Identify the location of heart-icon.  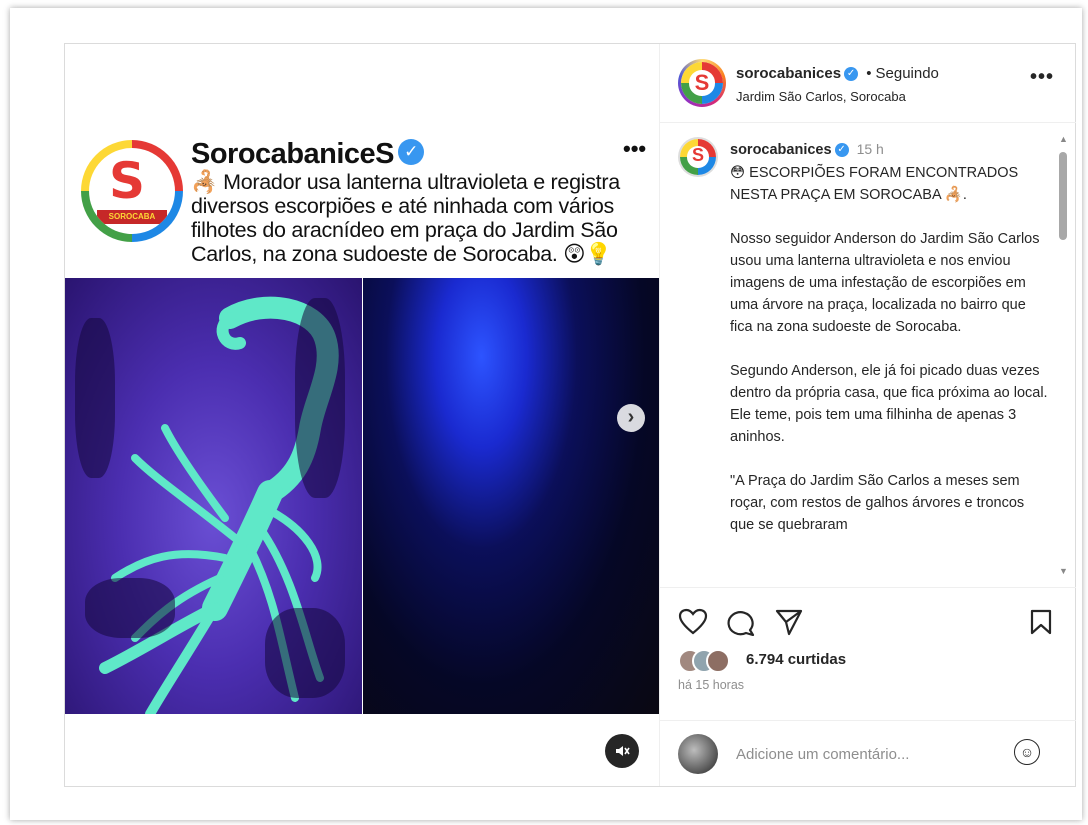
(693, 622).